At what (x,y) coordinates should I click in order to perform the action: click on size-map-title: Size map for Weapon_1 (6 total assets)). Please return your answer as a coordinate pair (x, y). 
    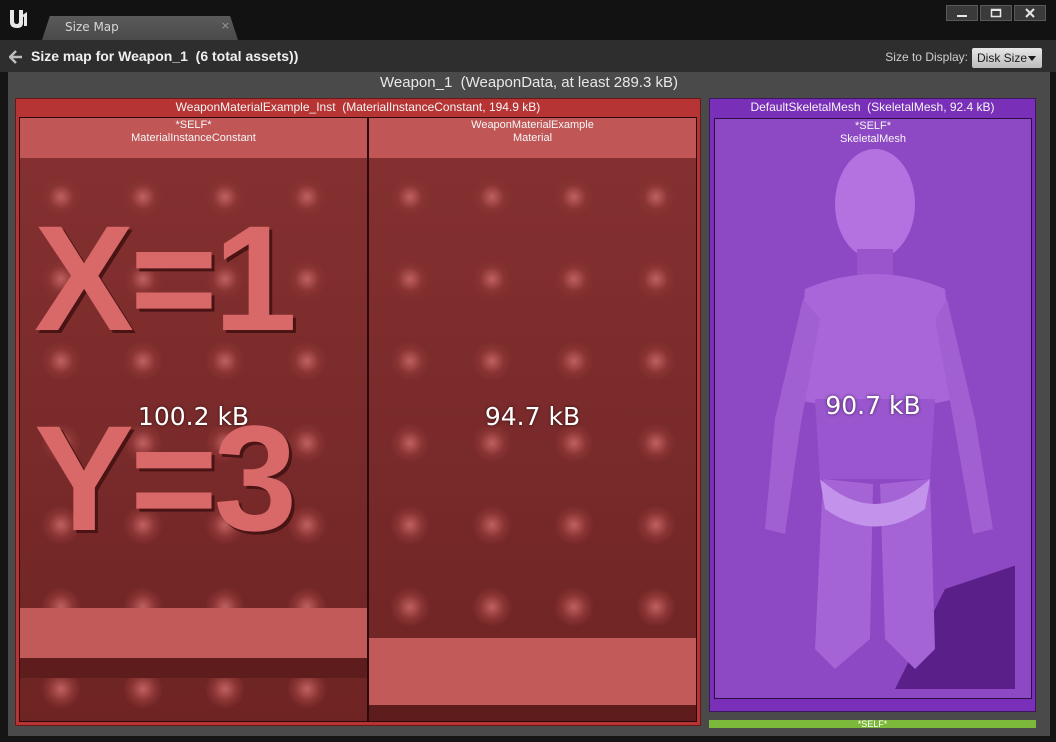
    Looking at the image, I should click on (165, 56).